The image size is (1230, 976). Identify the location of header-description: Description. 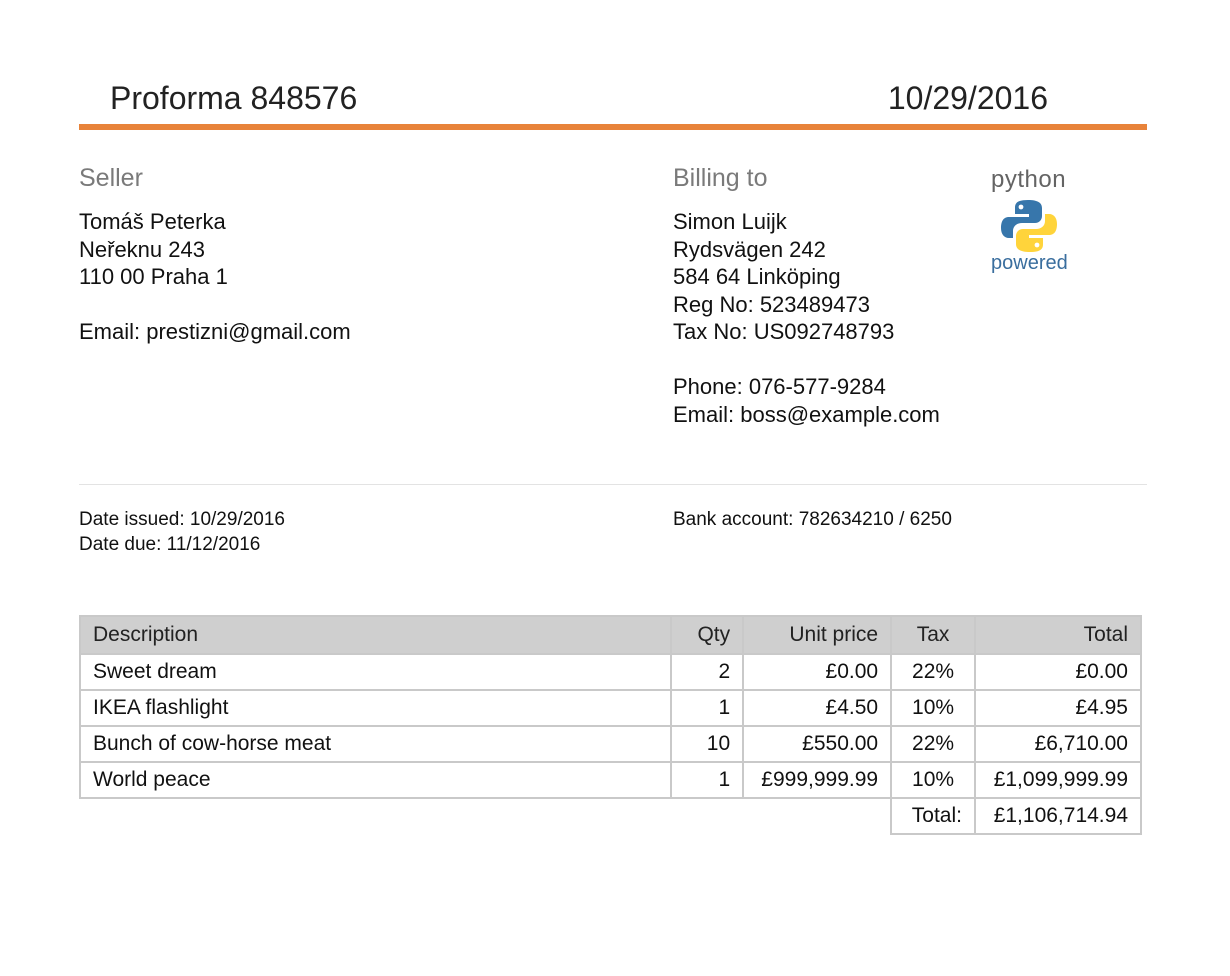
(375, 635).